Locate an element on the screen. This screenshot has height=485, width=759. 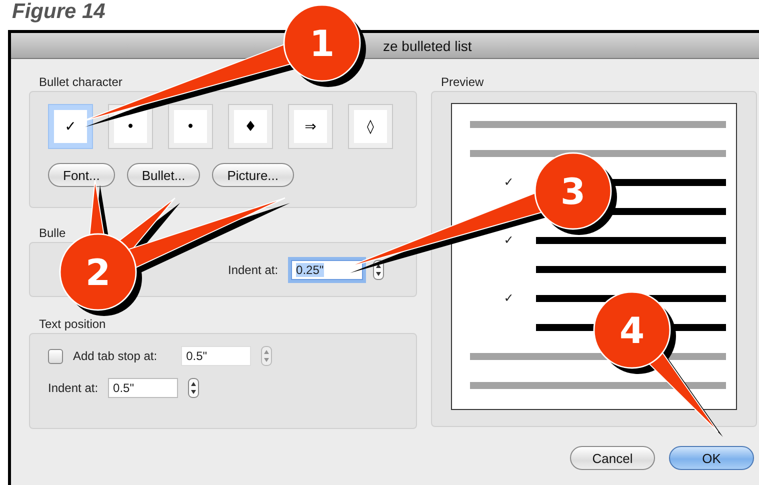
callout-number: 2 is located at coordinates (98, 273).